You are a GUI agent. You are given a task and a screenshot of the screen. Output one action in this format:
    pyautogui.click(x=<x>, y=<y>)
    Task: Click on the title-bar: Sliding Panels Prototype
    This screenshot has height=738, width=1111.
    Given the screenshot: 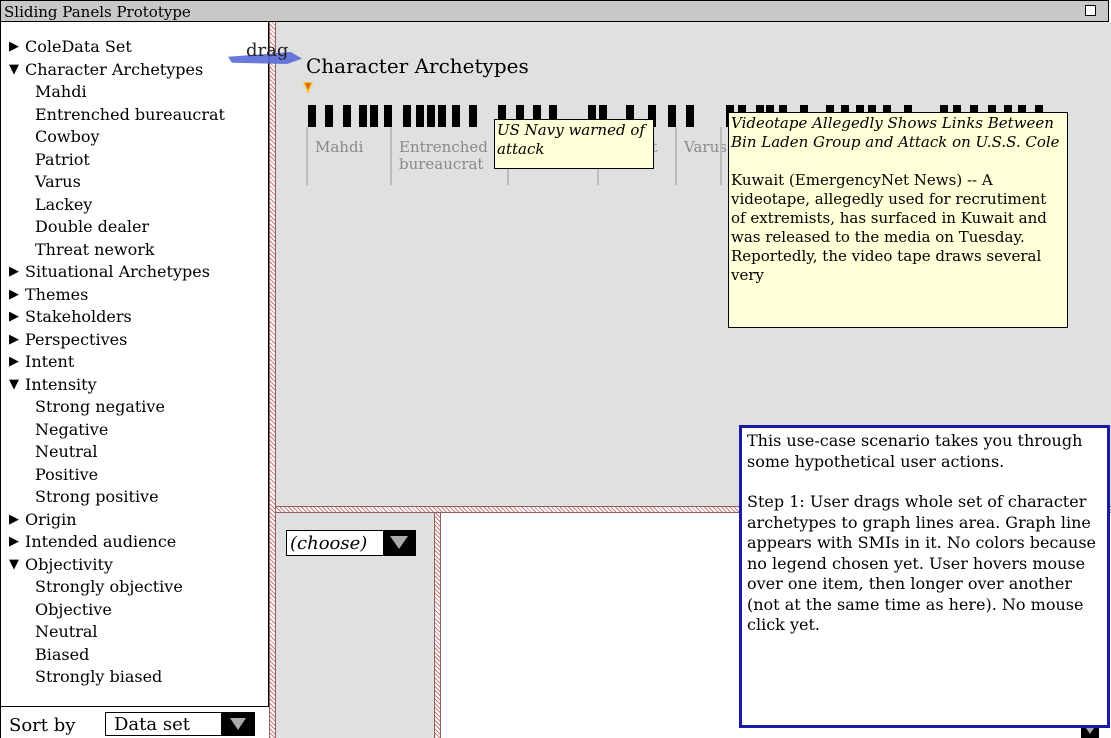 What is the action you would take?
    pyautogui.click(x=554, y=11)
    